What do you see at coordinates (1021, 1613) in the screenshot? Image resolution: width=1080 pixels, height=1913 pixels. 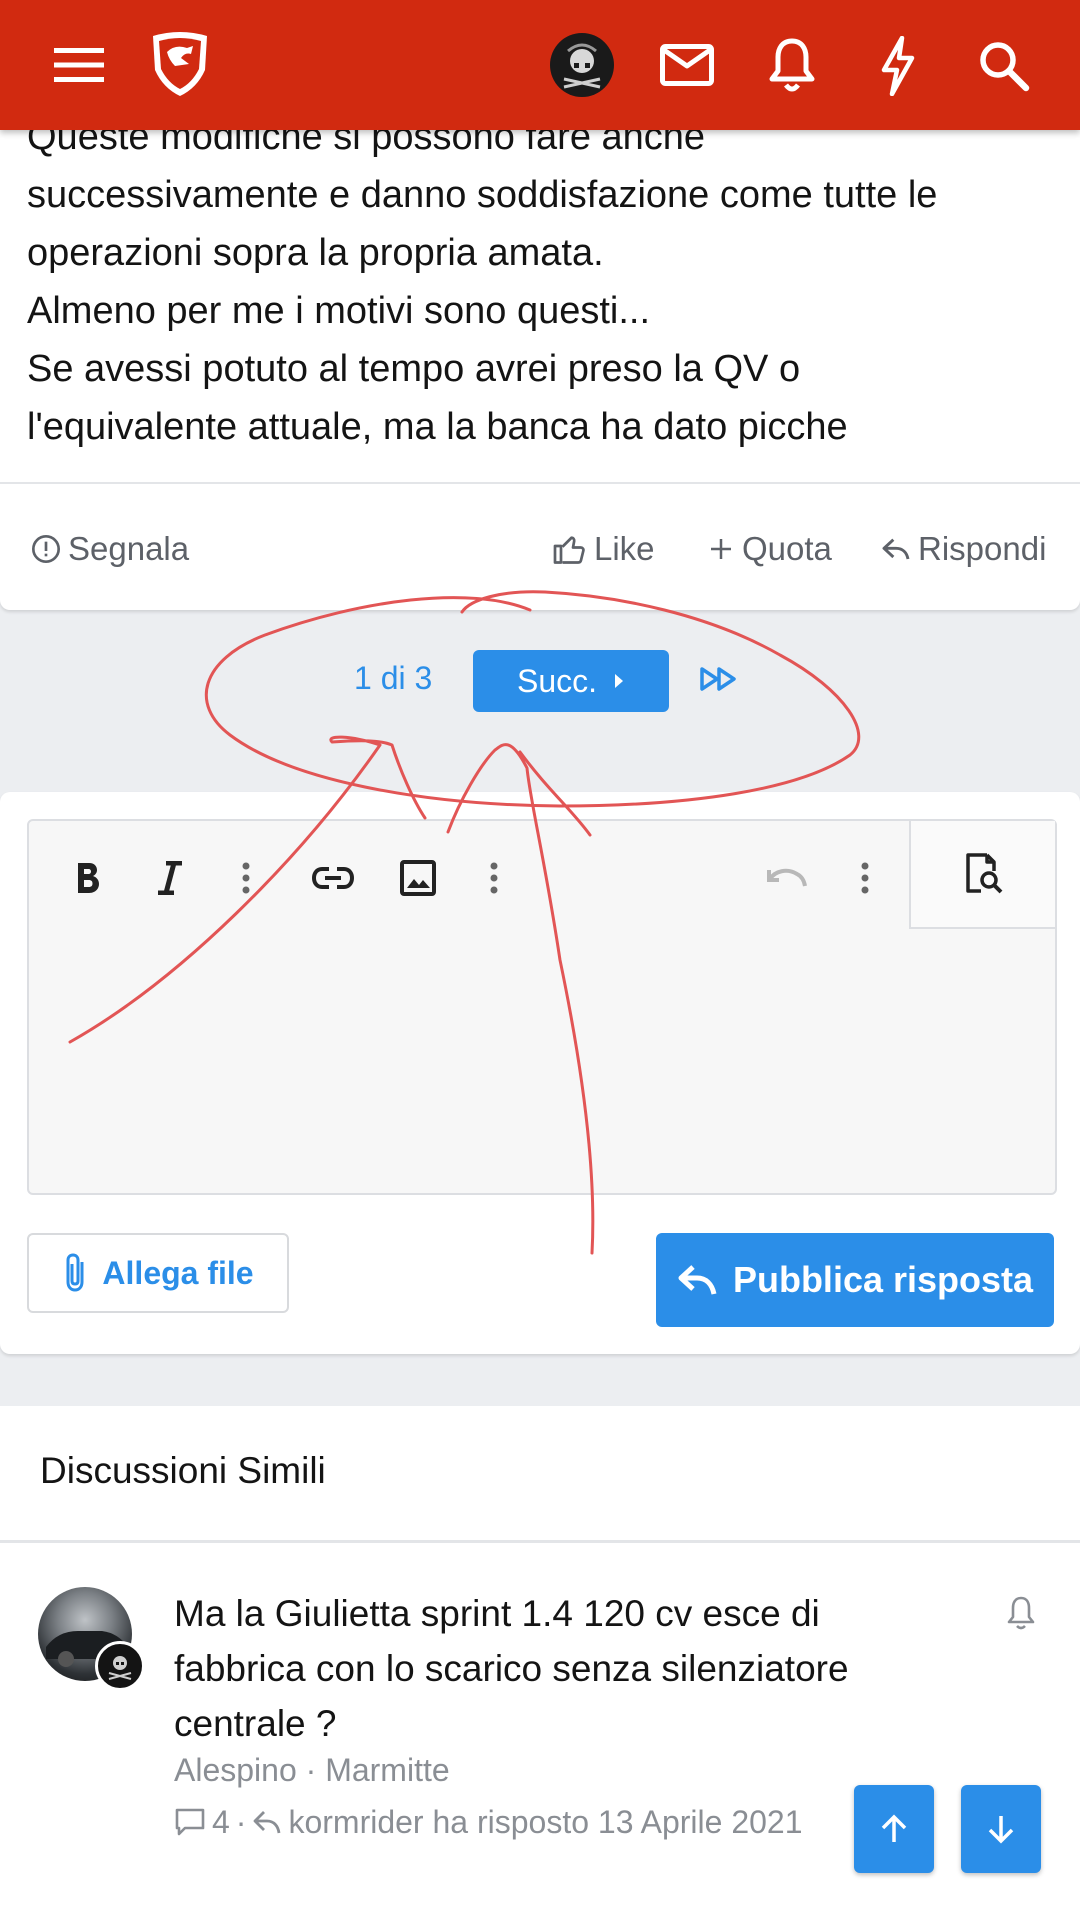 I see `watch-thread-bell-icon` at bounding box center [1021, 1613].